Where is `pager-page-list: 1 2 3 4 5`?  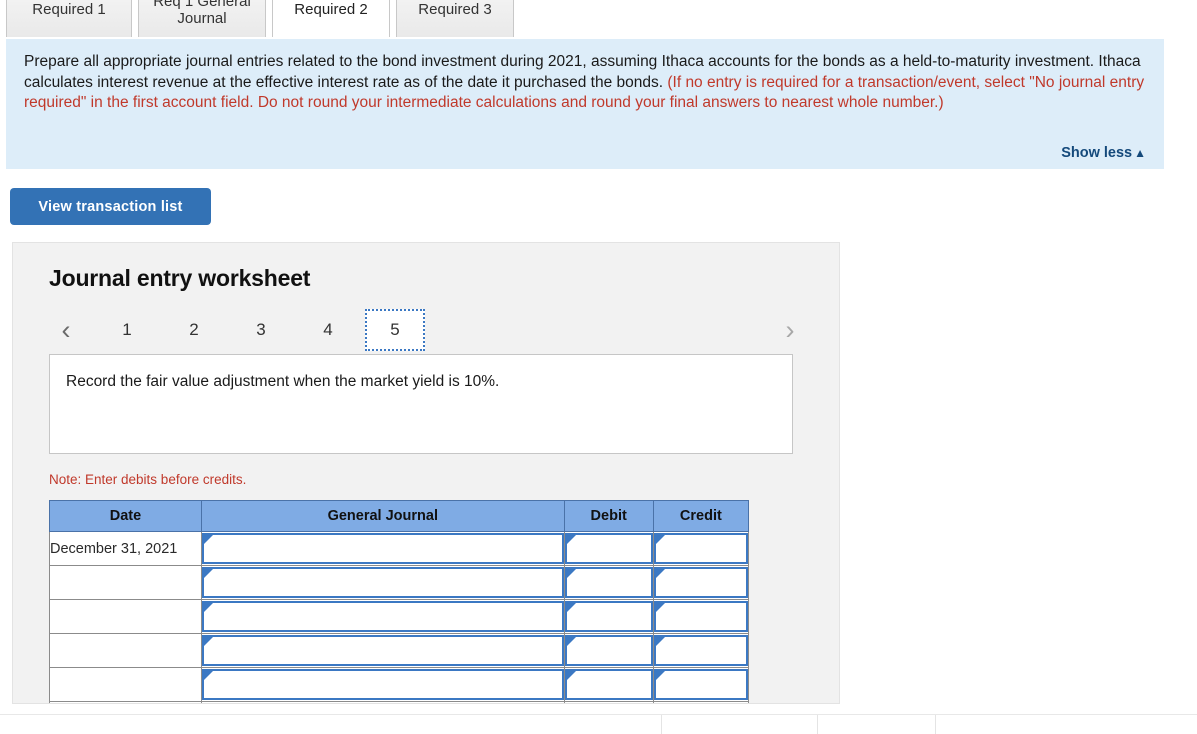
pager-page-list: 1 2 3 4 5 is located at coordinates (264, 330).